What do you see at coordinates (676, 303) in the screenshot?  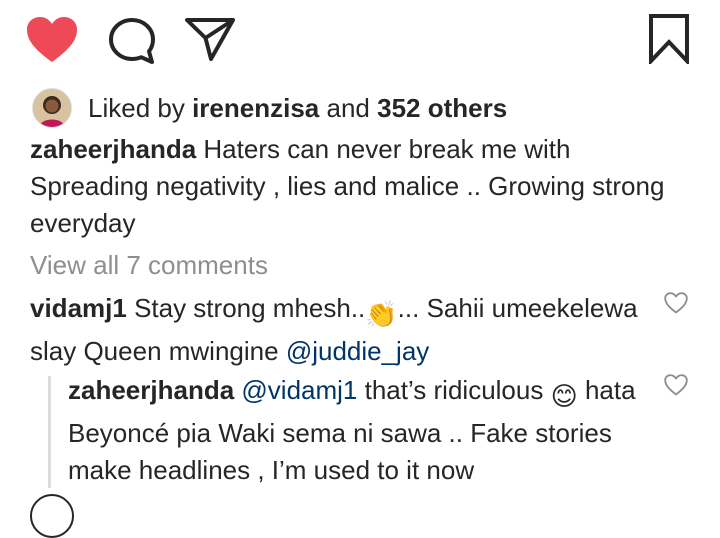 I see `comment-like-heart-icon` at bounding box center [676, 303].